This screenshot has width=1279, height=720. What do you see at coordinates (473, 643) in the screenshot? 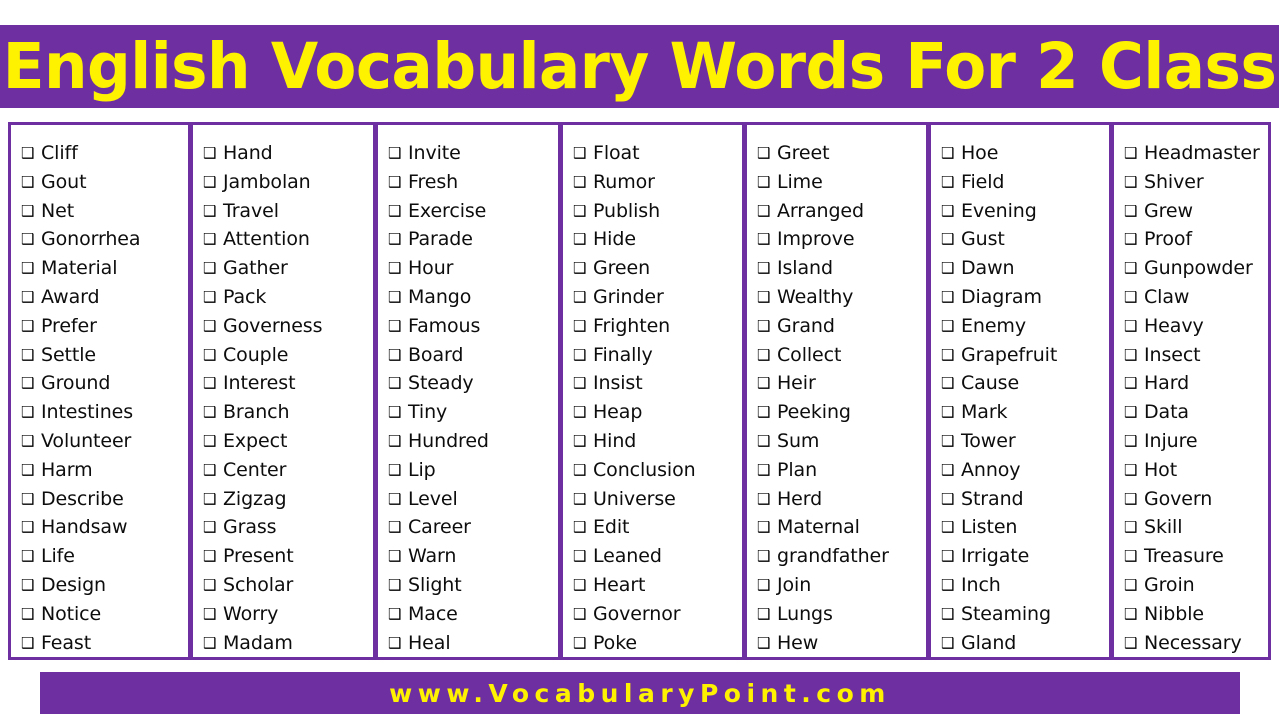
I see `word-list-item: ❑ Heal` at bounding box center [473, 643].